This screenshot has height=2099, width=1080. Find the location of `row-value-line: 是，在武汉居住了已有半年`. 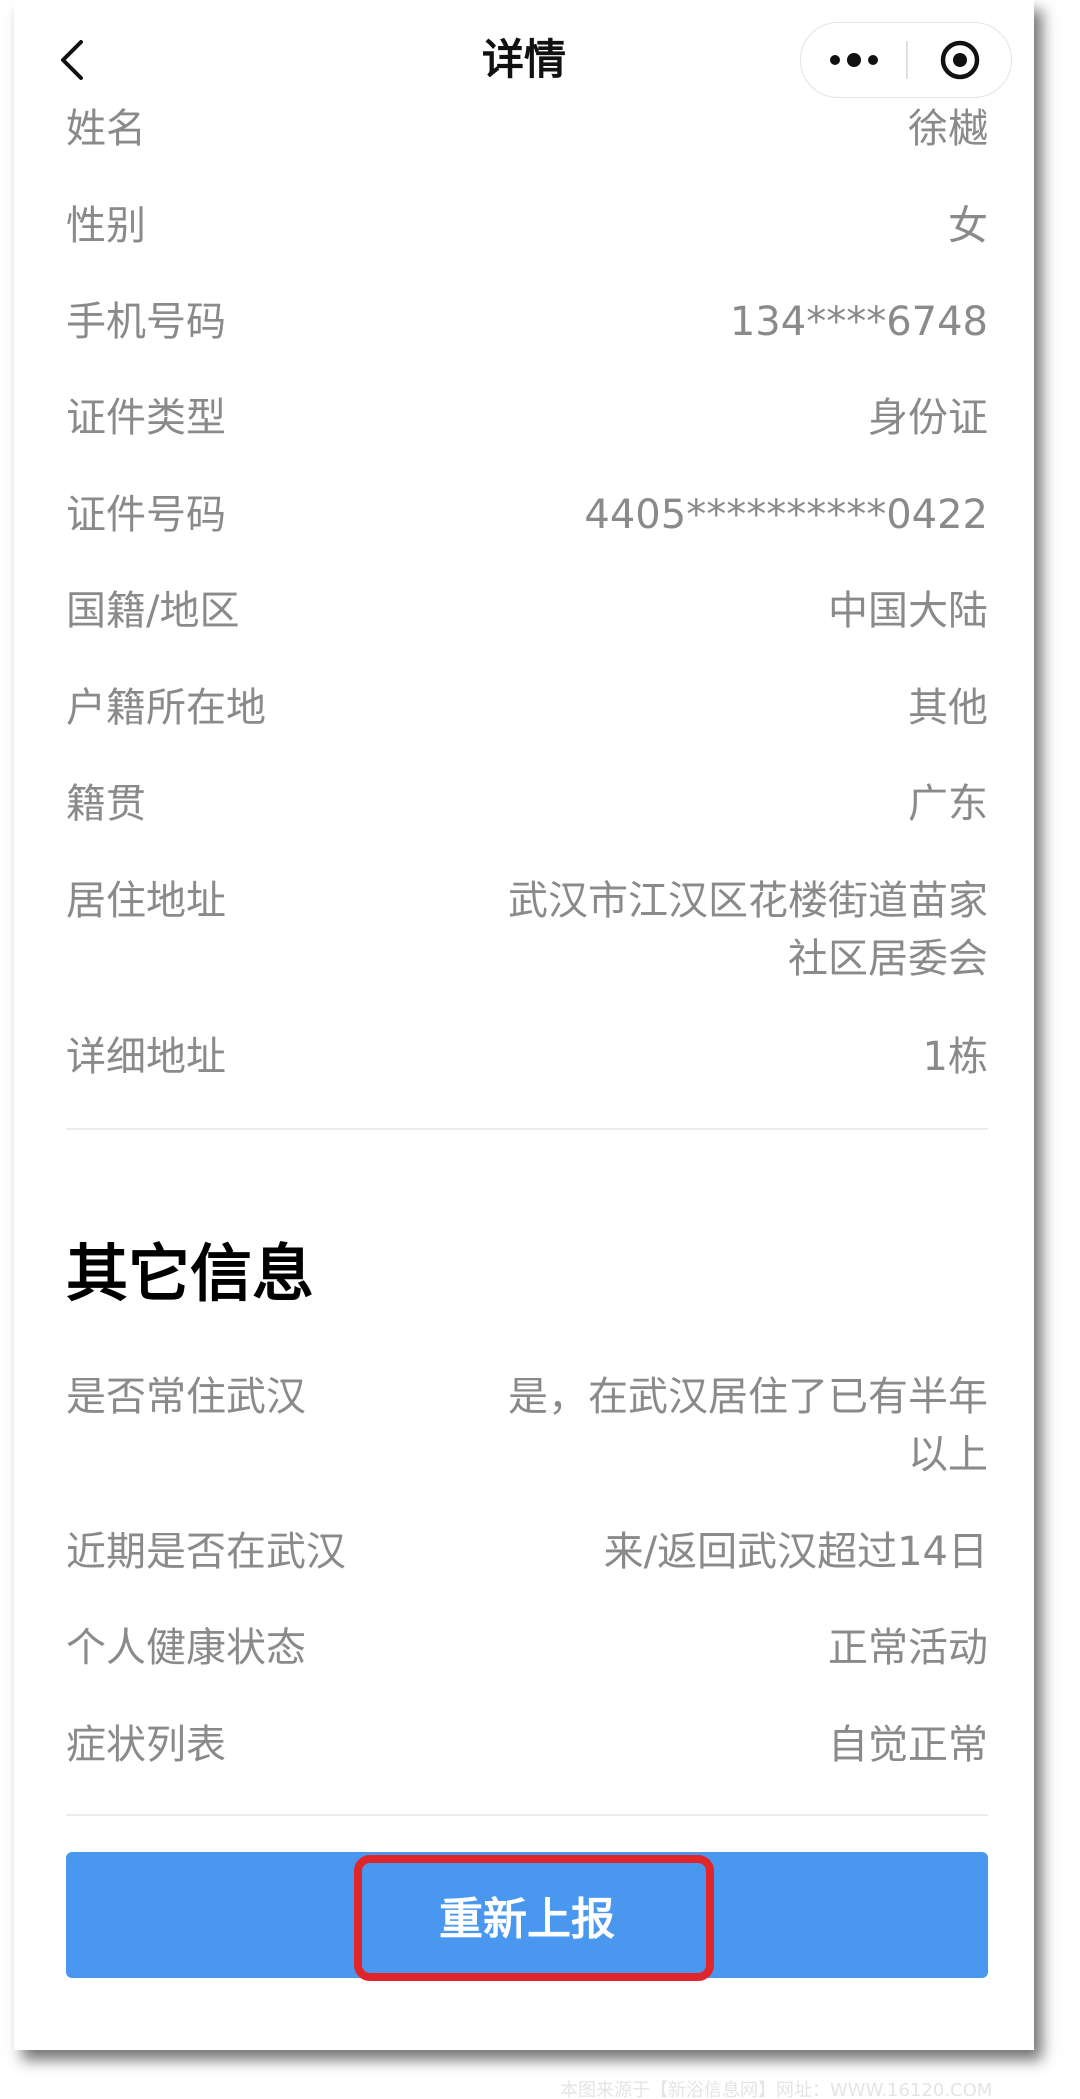

row-value-line: 是，在武汉居住了已有半年 is located at coordinates (748, 1397).